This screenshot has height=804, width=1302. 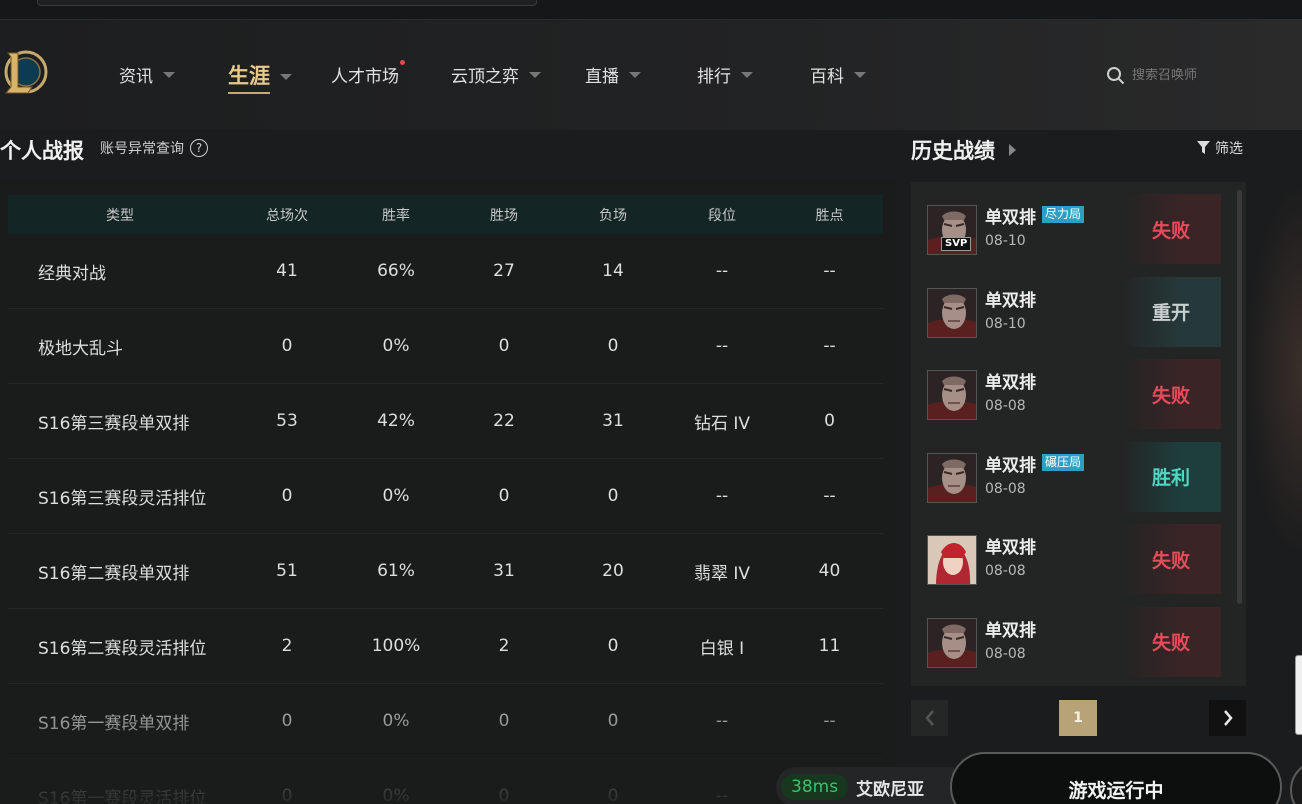 What do you see at coordinates (445, 214) in the screenshot?
I see `table-header: 类型 总场次 胜率 胜场 负场 段位 胜点` at bounding box center [445, 214].